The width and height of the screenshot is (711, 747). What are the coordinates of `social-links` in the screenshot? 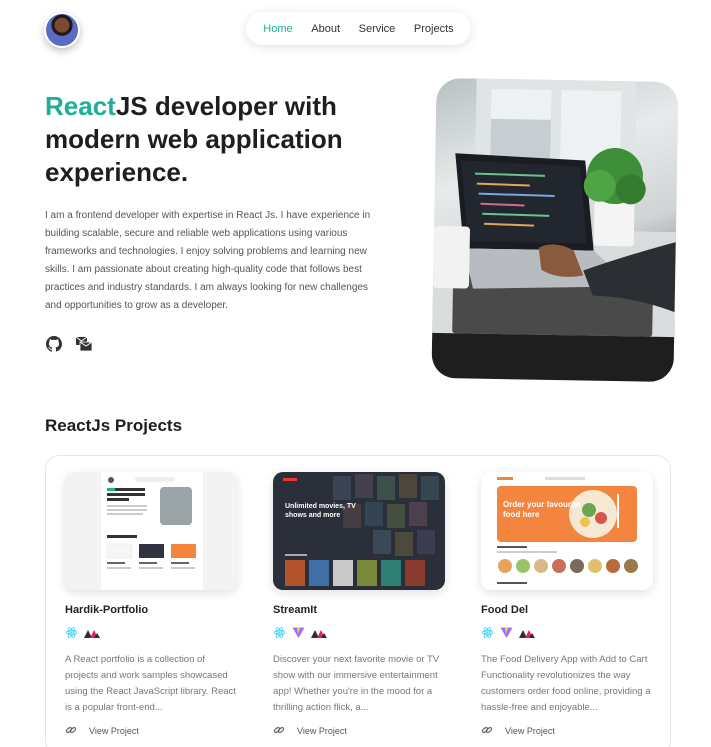 It's located at (69, 344).